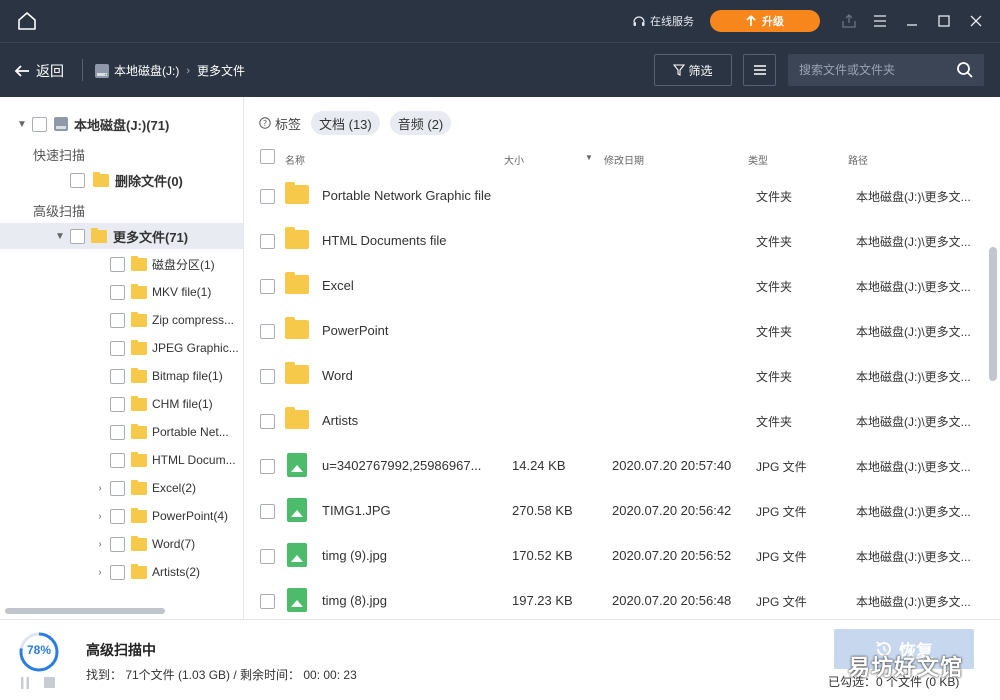 The height and width of the screenshot is (700, 1000). I want to click on back-button: 返回, so click(39, 71).